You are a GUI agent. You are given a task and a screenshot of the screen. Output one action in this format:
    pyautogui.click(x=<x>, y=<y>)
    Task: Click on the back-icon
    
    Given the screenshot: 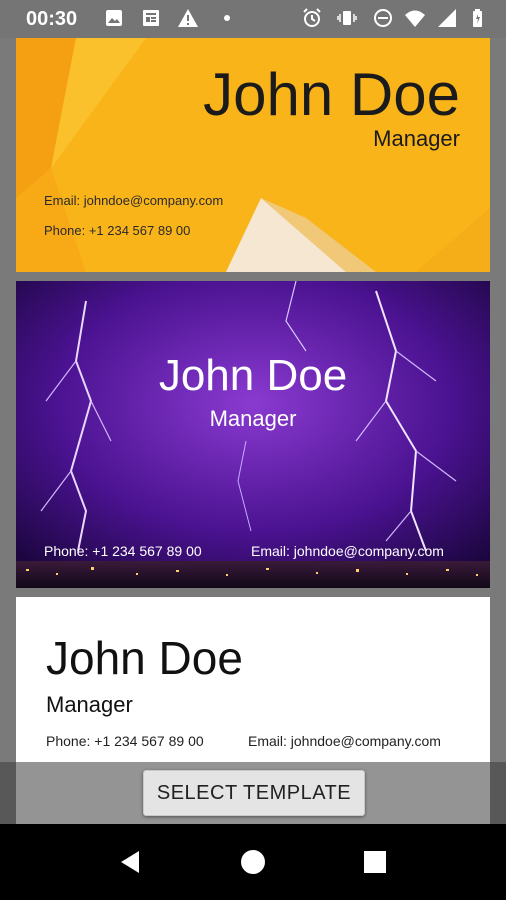 What is the action you would take?
    pyautogui.click(x=131, y=862)
    